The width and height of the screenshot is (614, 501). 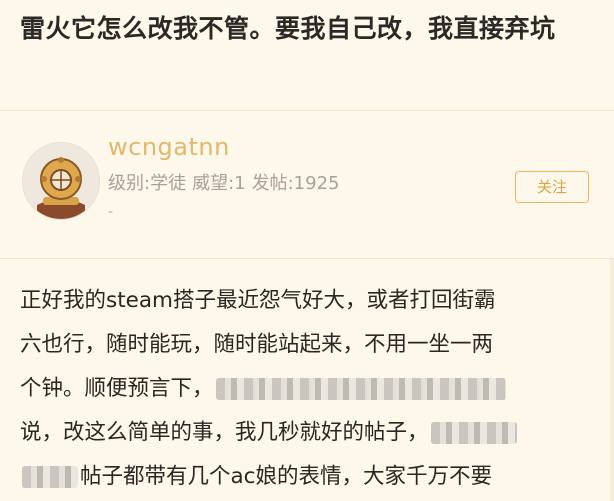 What do you see at coordinates (257, 344) in the screenshot?
I see `post-line: 六也行，随时能玩，随时能站起来，不用一坐一两` at bounding box center [257, 344].